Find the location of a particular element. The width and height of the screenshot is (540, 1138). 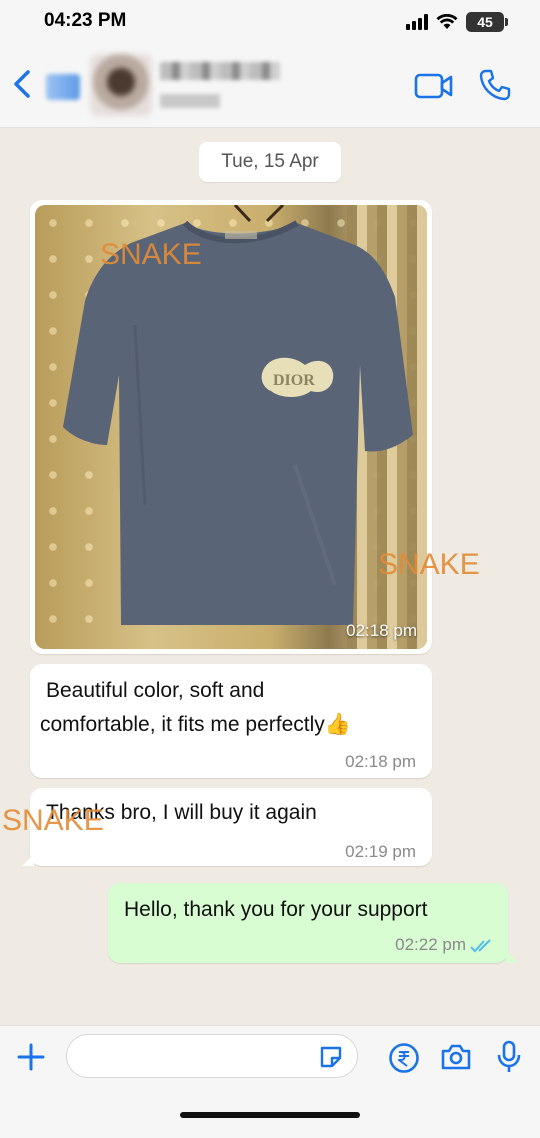

status-time: 04:23 PM is located at coordinates (85, 20).